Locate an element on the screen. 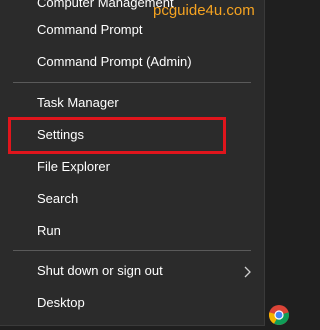 Image resolution: width=320 pixels, height=330 pixels. chrome-icon is located at coordinates (279, 315).